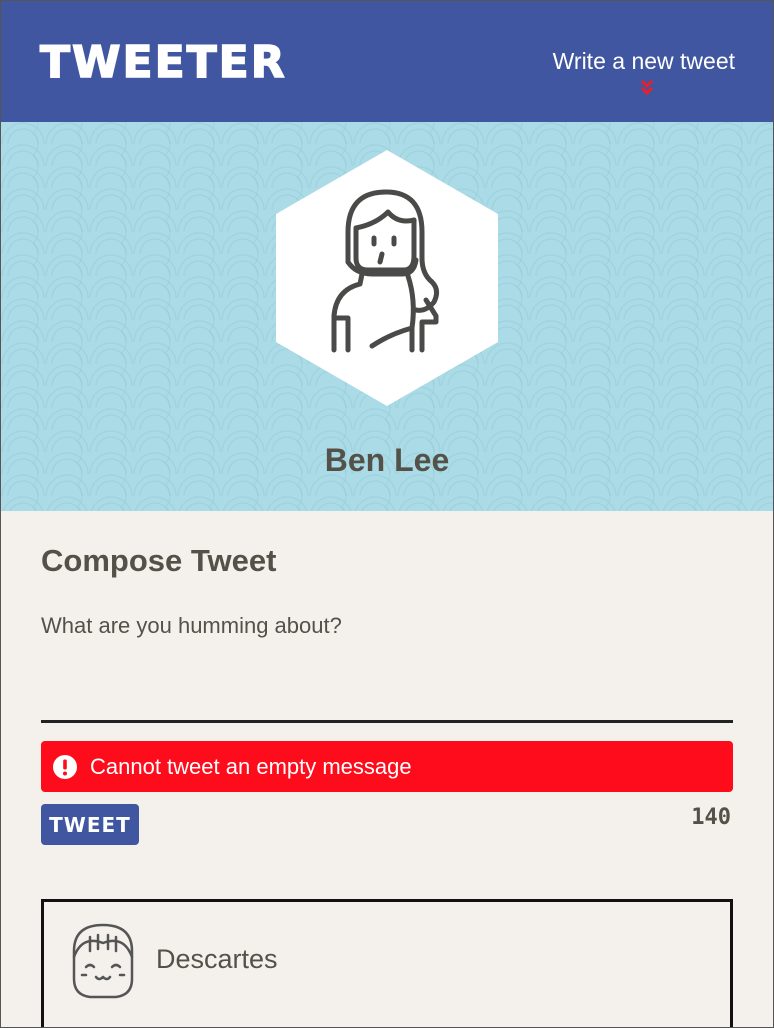  What do you see at coordinates (159, 560) in the screenshot?
I see `compose-title: Compose Tweet` at bounding box center [159, 560].